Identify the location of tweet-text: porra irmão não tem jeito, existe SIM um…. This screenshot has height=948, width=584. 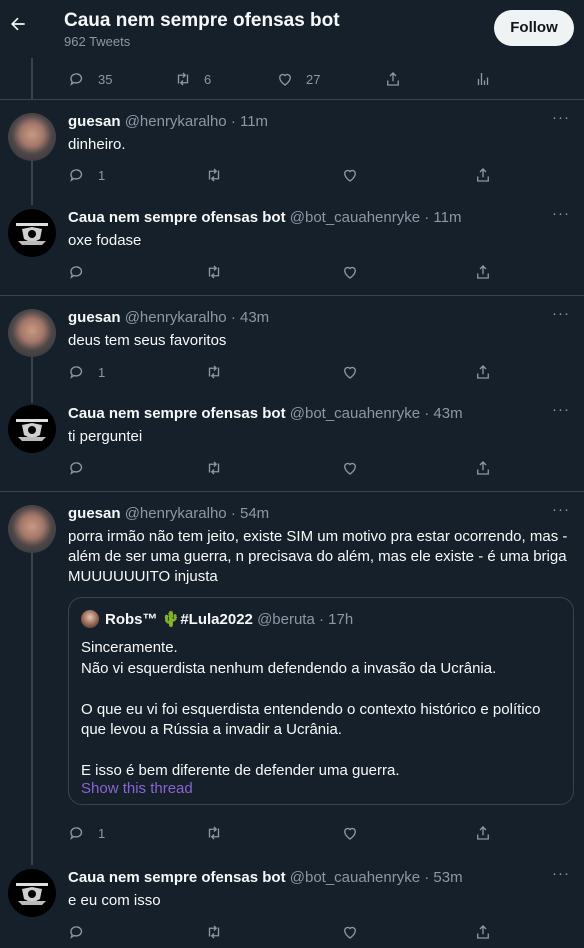
(318, 556).